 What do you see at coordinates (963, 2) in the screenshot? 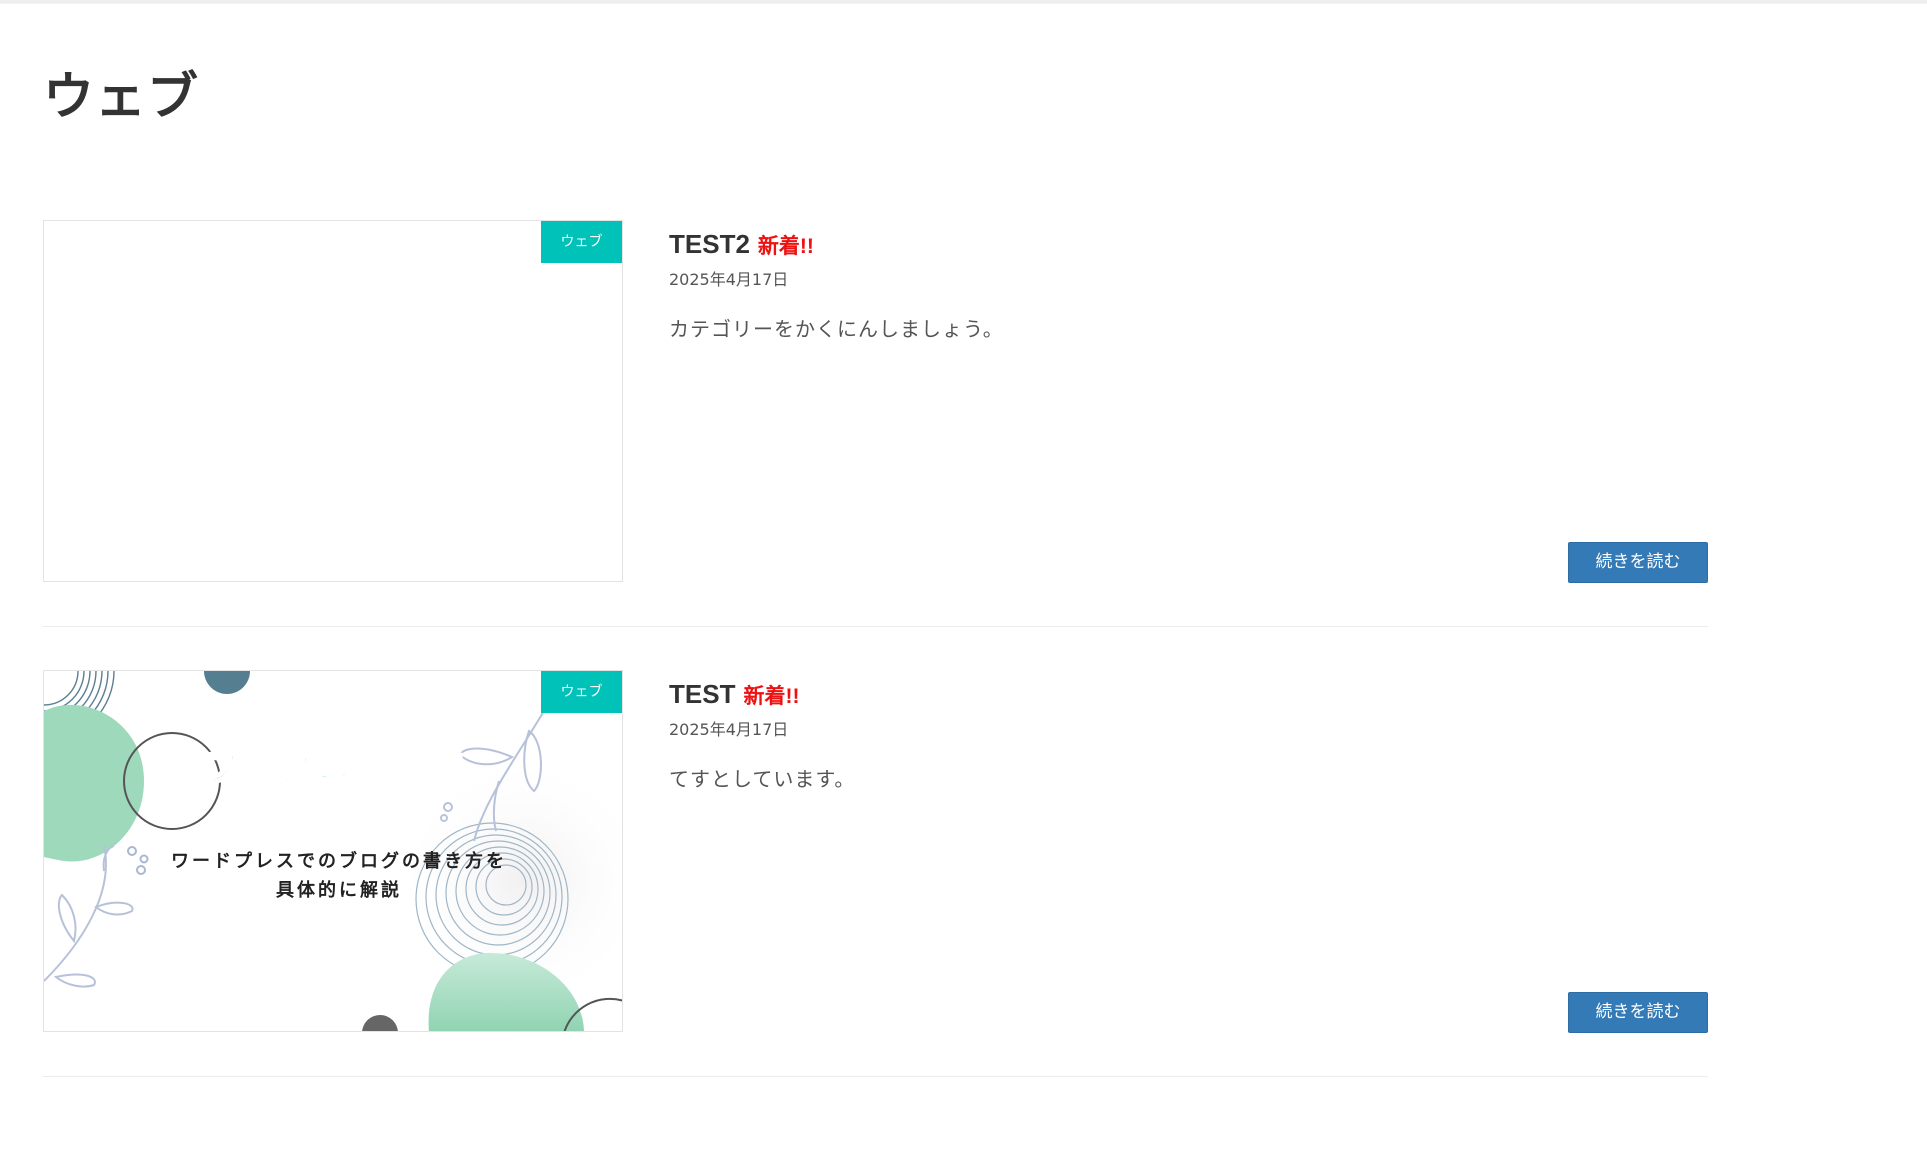
I see `top-border` at bounding box center [963, 2].